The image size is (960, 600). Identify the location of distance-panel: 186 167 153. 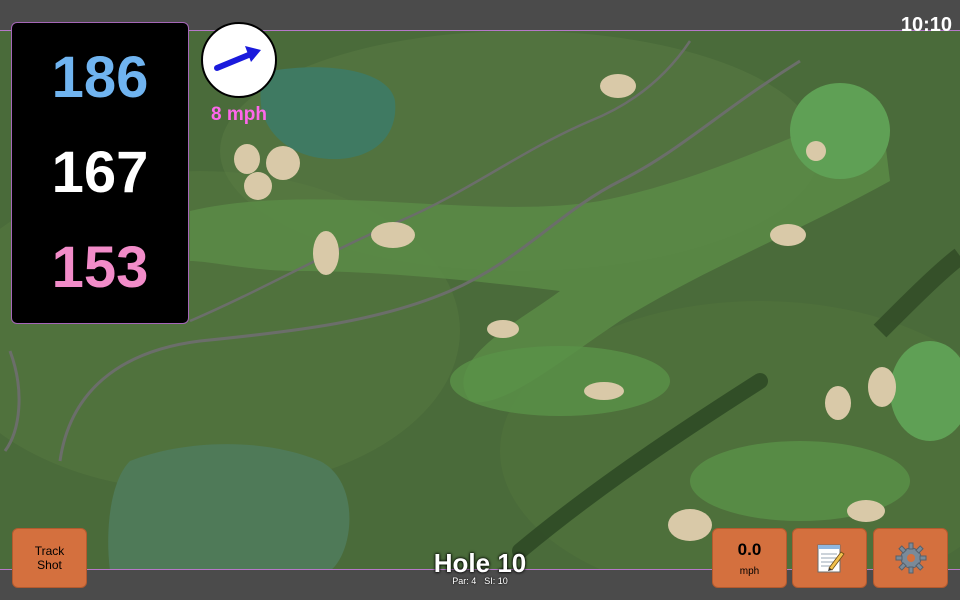
(100, 173).